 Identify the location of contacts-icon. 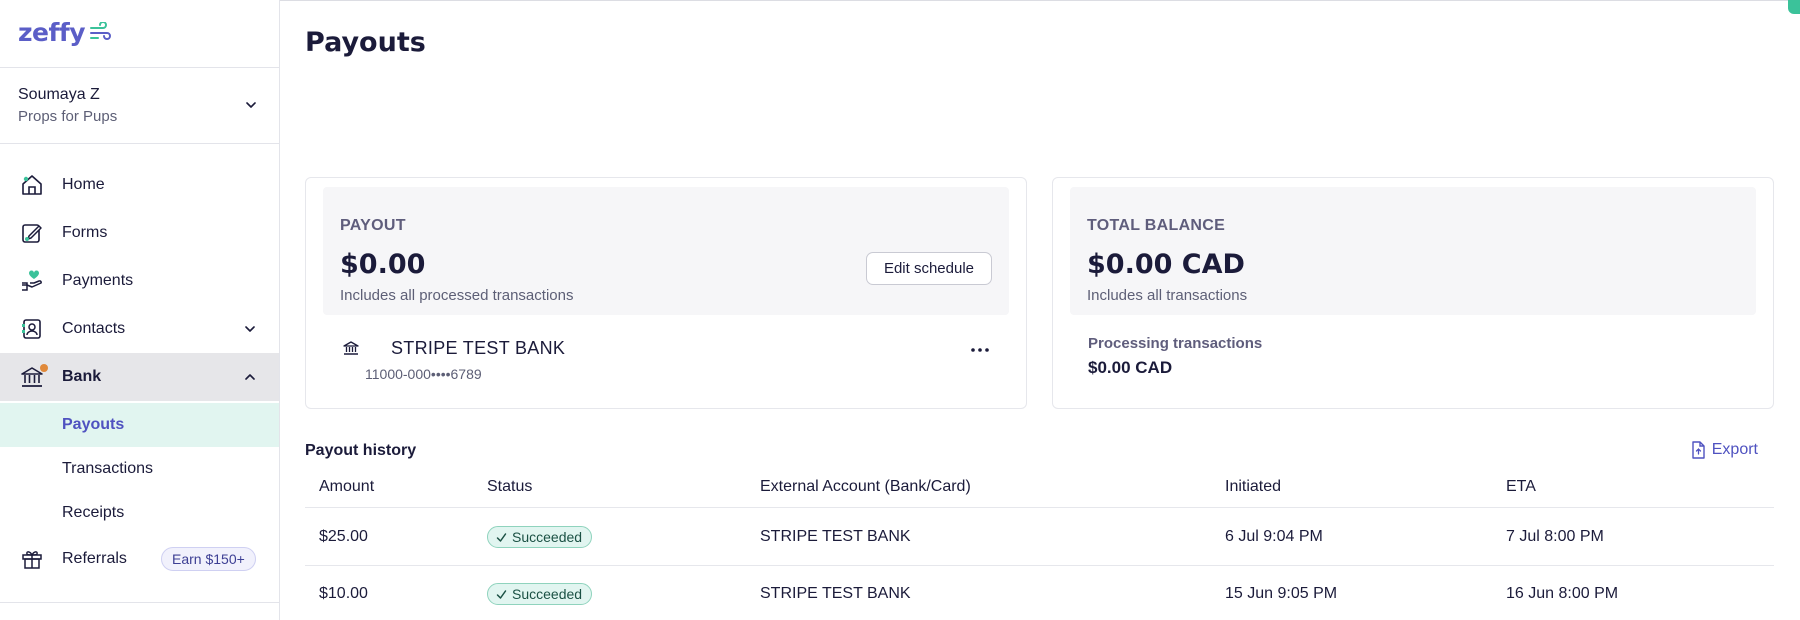
(31, 329).